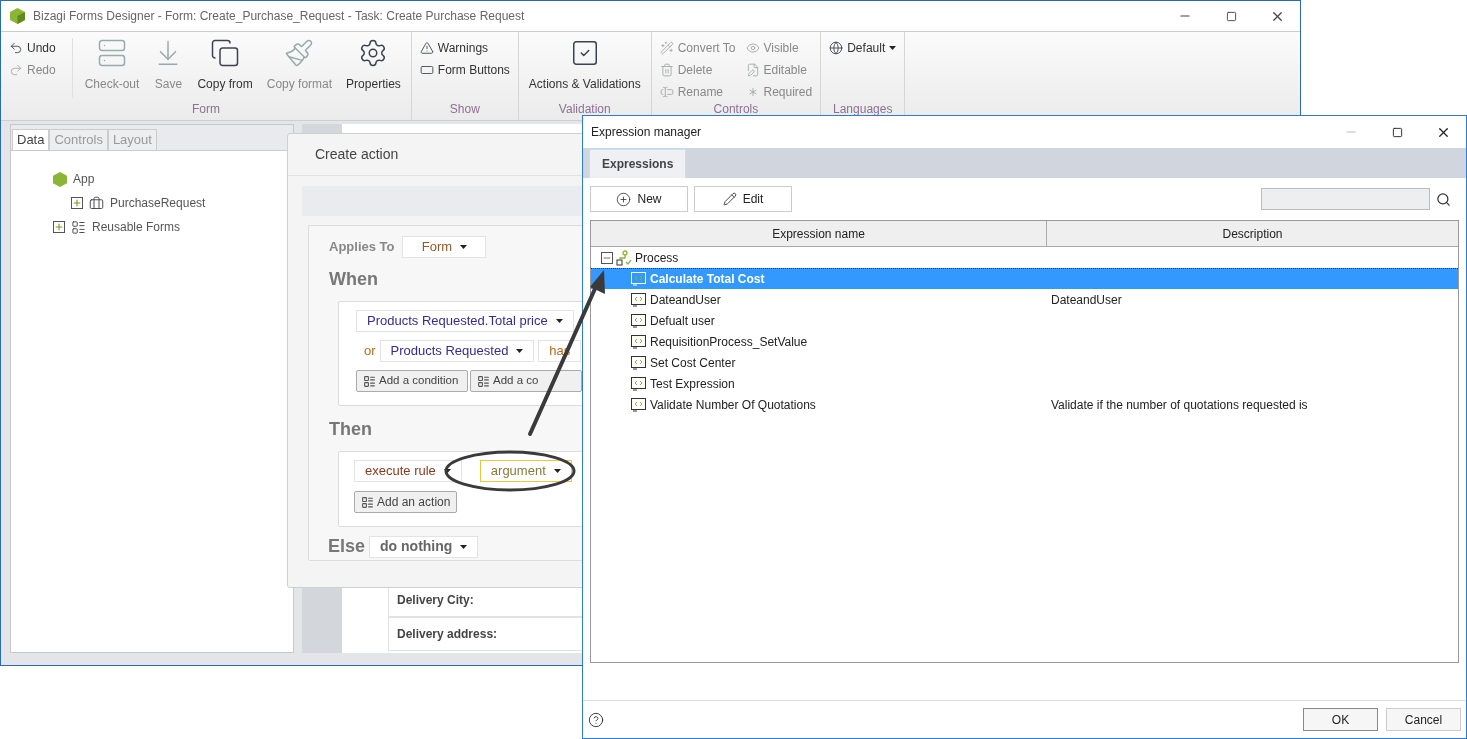 The image size is (1467, 739). I want to click on copy-icon, so click(225, 53).